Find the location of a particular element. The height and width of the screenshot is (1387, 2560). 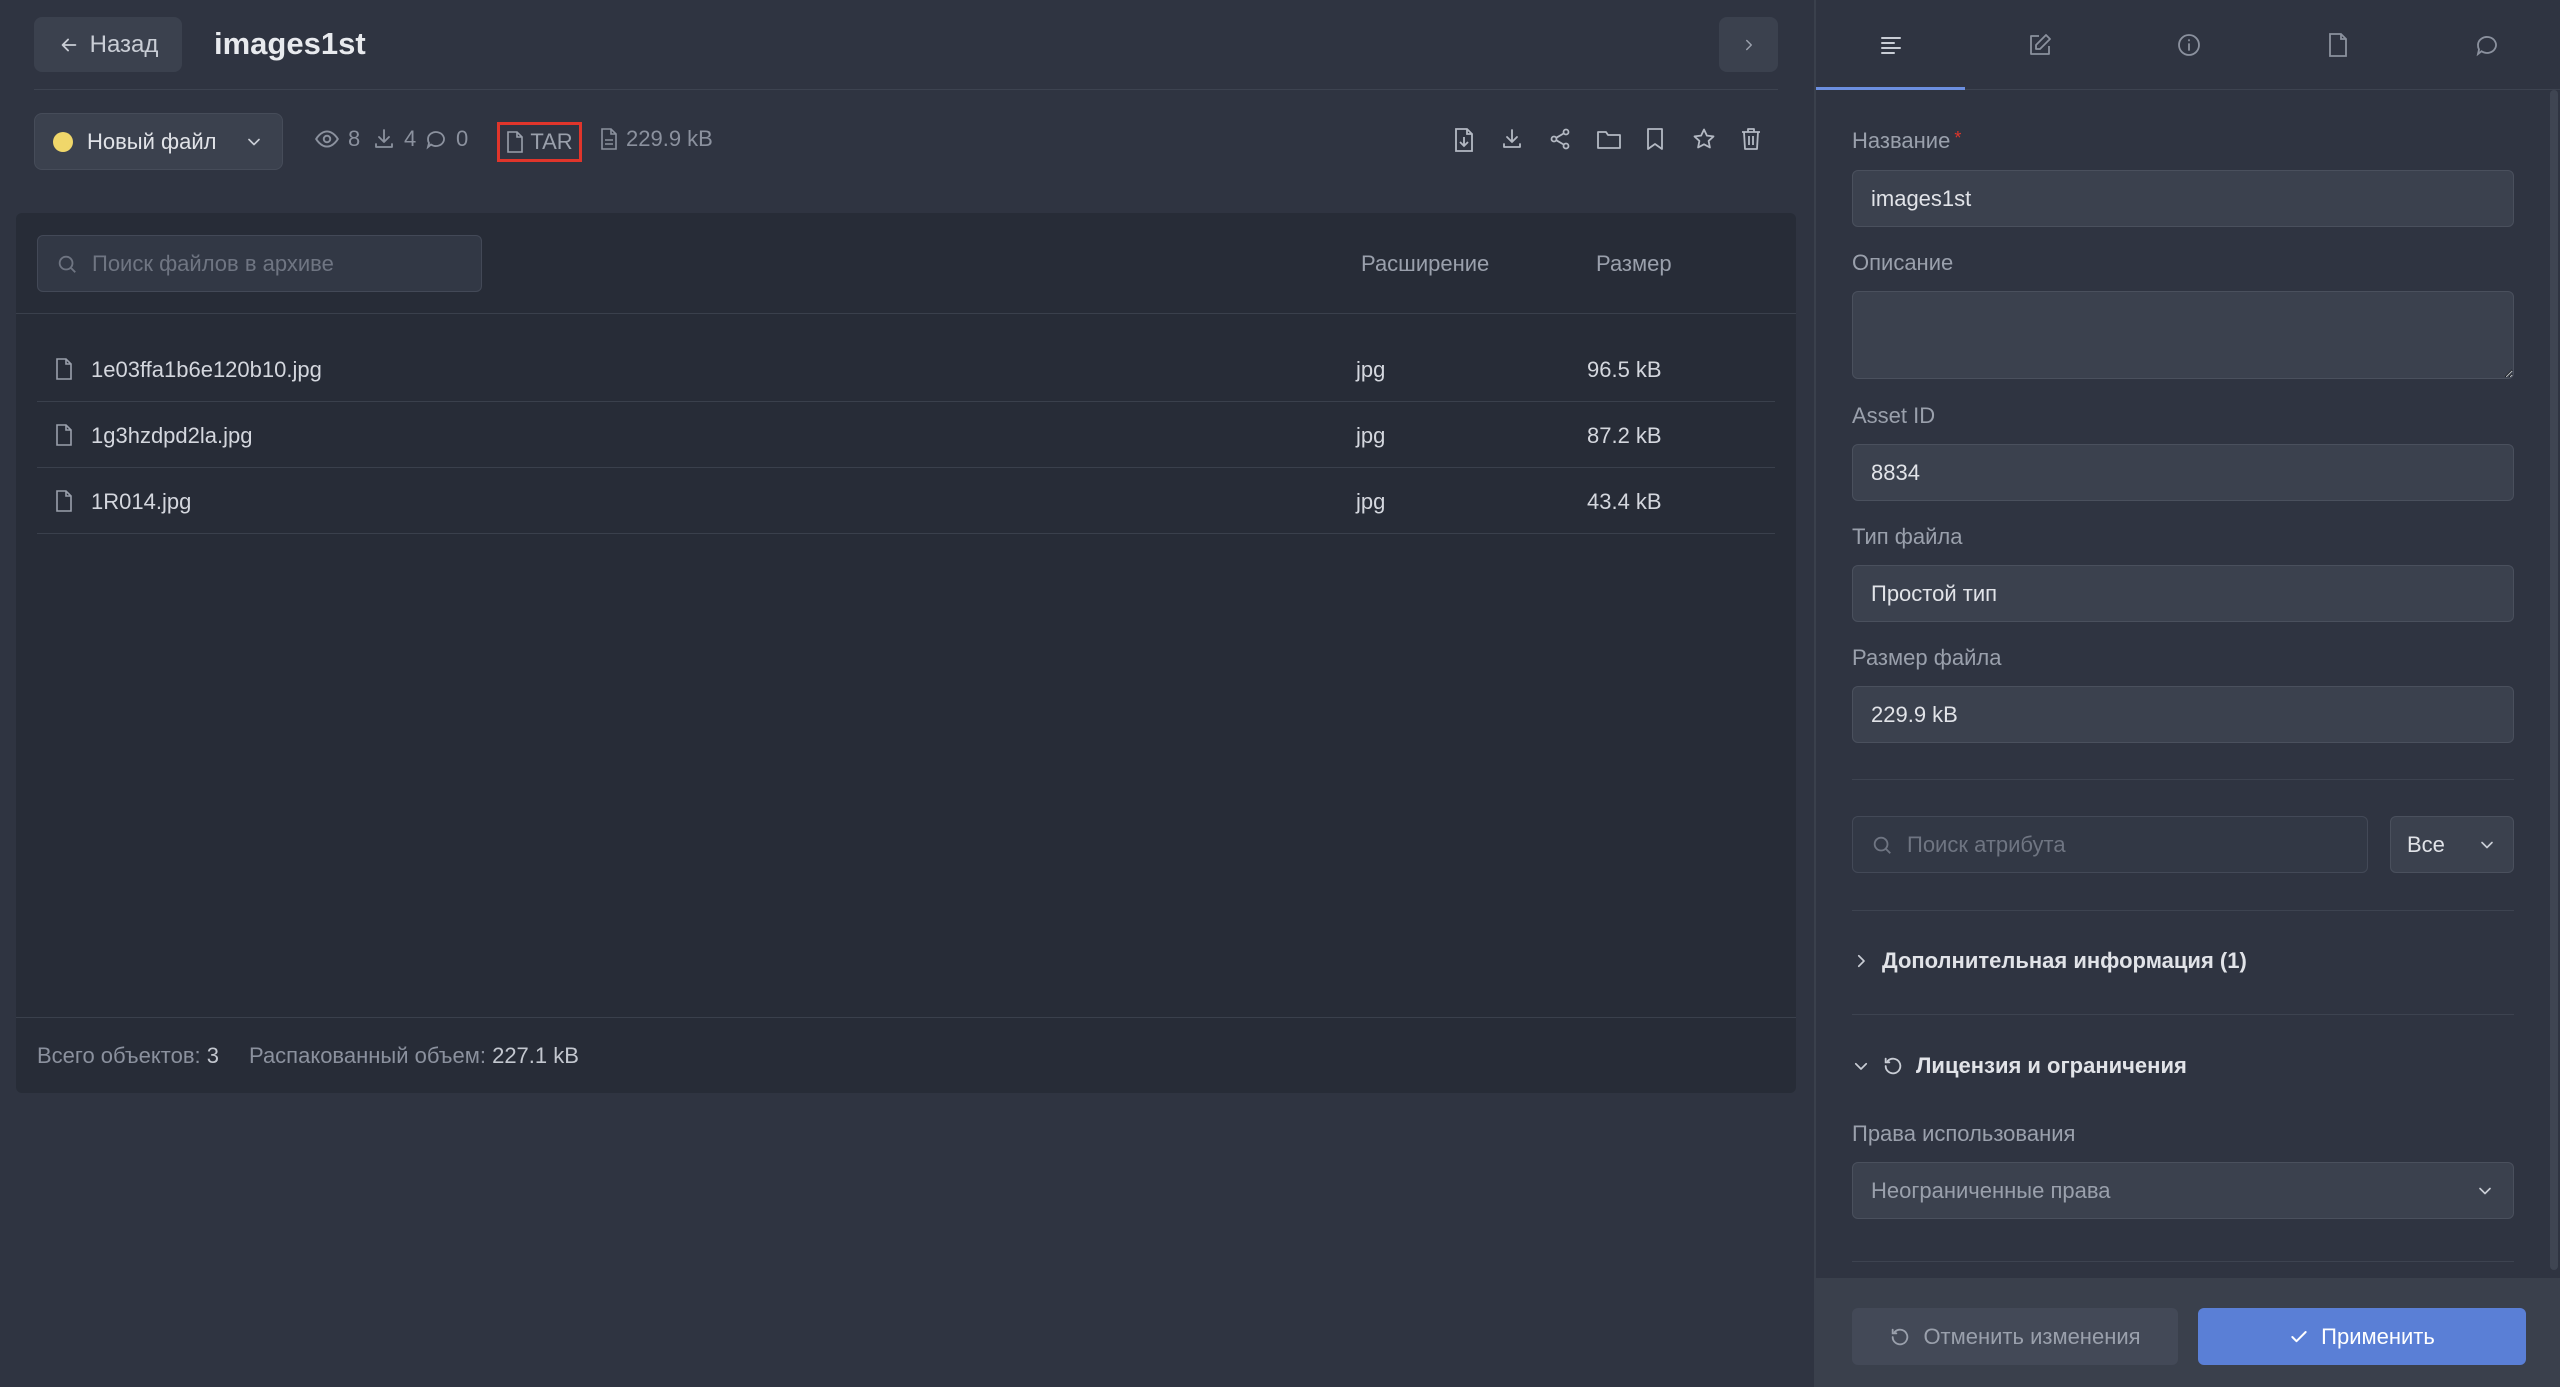

file-size-label: Размер файла is located at coordinates (1927, 657).